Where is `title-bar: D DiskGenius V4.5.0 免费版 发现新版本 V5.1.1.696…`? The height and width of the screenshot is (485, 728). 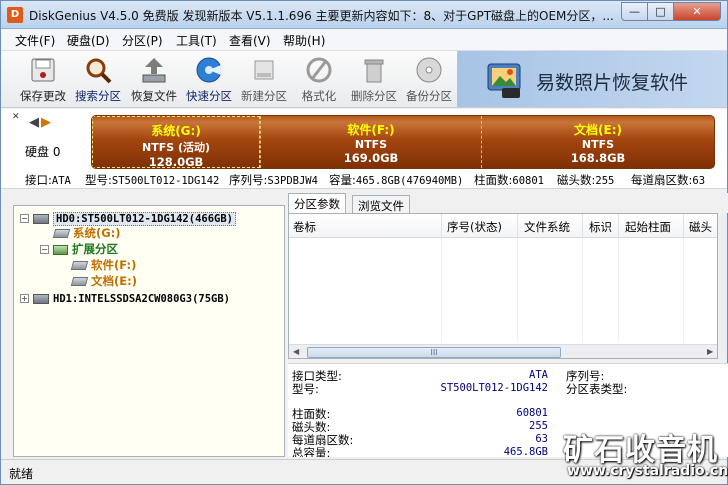 title-bar: D DiskGenius V4.5.0 免费版 发现新版本 V5.1.1.696… is located at coordinates (364, 15).